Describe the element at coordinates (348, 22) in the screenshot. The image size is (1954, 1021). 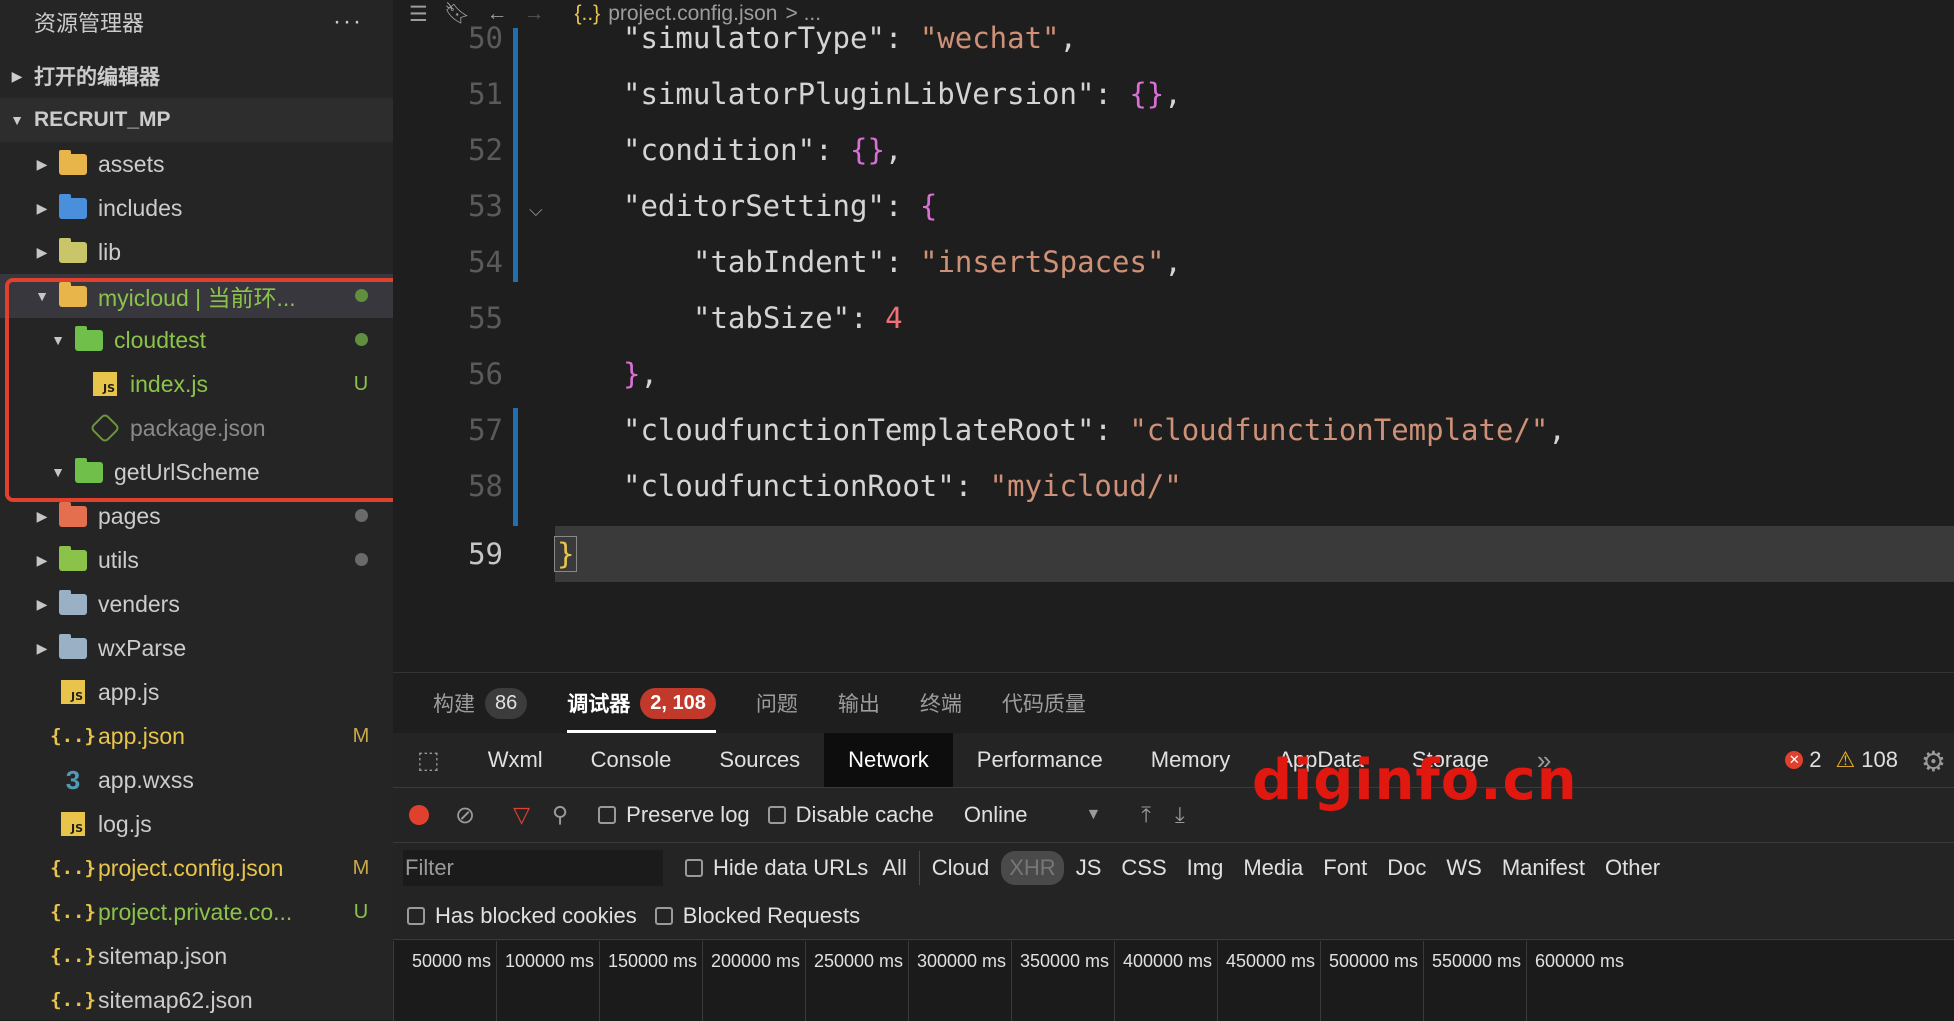
I see `more-actions-button: ···` at that location.